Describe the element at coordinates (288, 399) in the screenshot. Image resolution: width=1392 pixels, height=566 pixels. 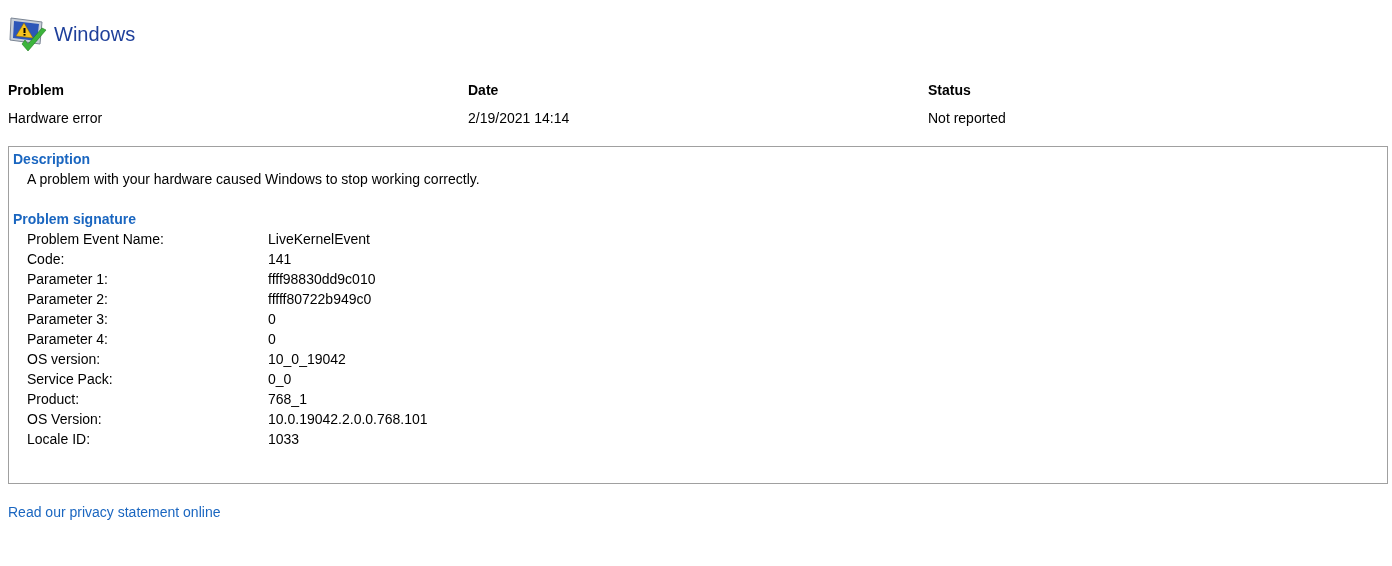
I see `field-value: 768_1` at that location.